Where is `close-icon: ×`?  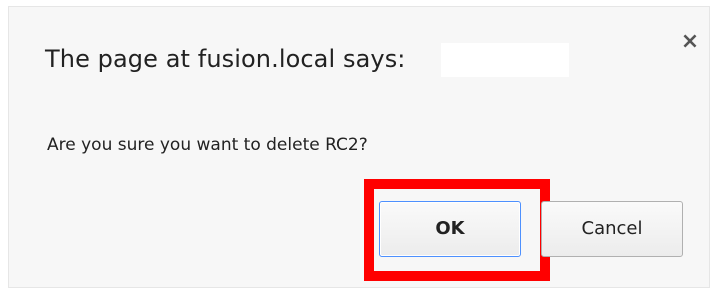
close-icon: × is located at coordinates (690, 42).